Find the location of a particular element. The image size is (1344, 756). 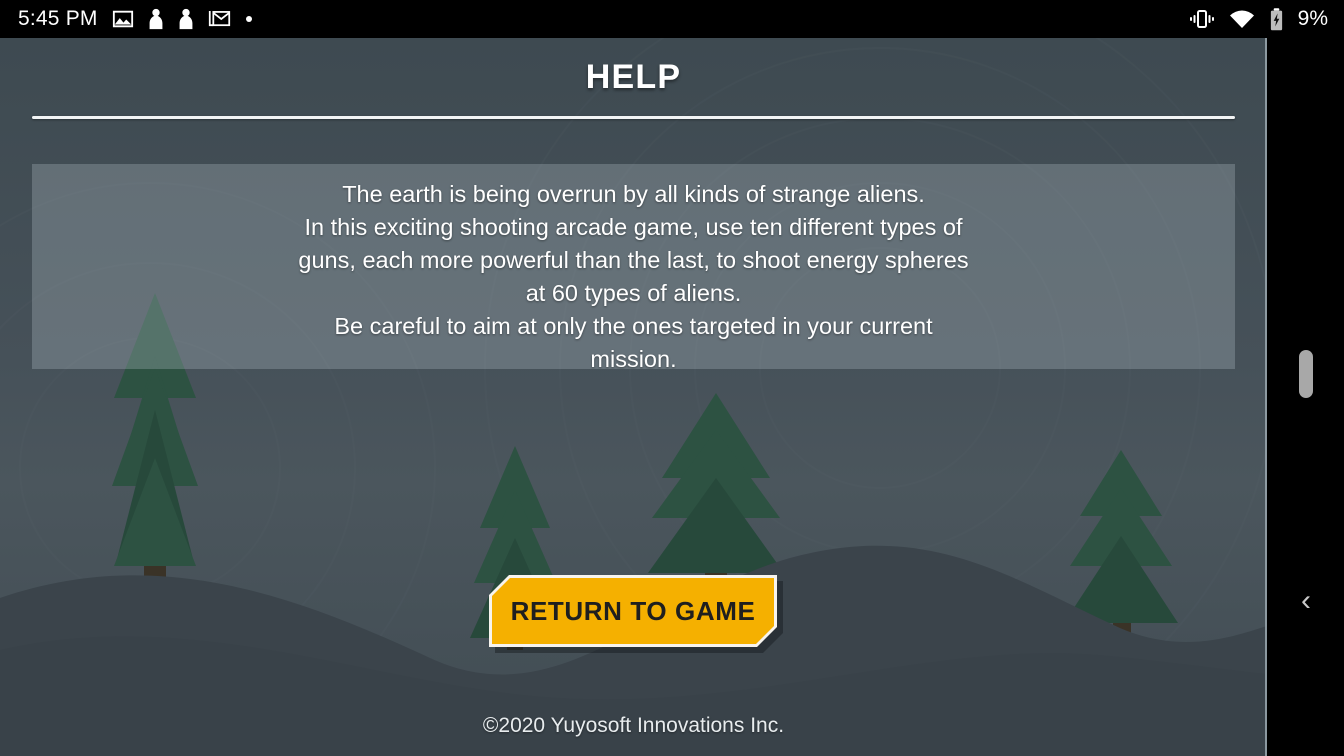

image-icon is located at coordinates (123, 19).